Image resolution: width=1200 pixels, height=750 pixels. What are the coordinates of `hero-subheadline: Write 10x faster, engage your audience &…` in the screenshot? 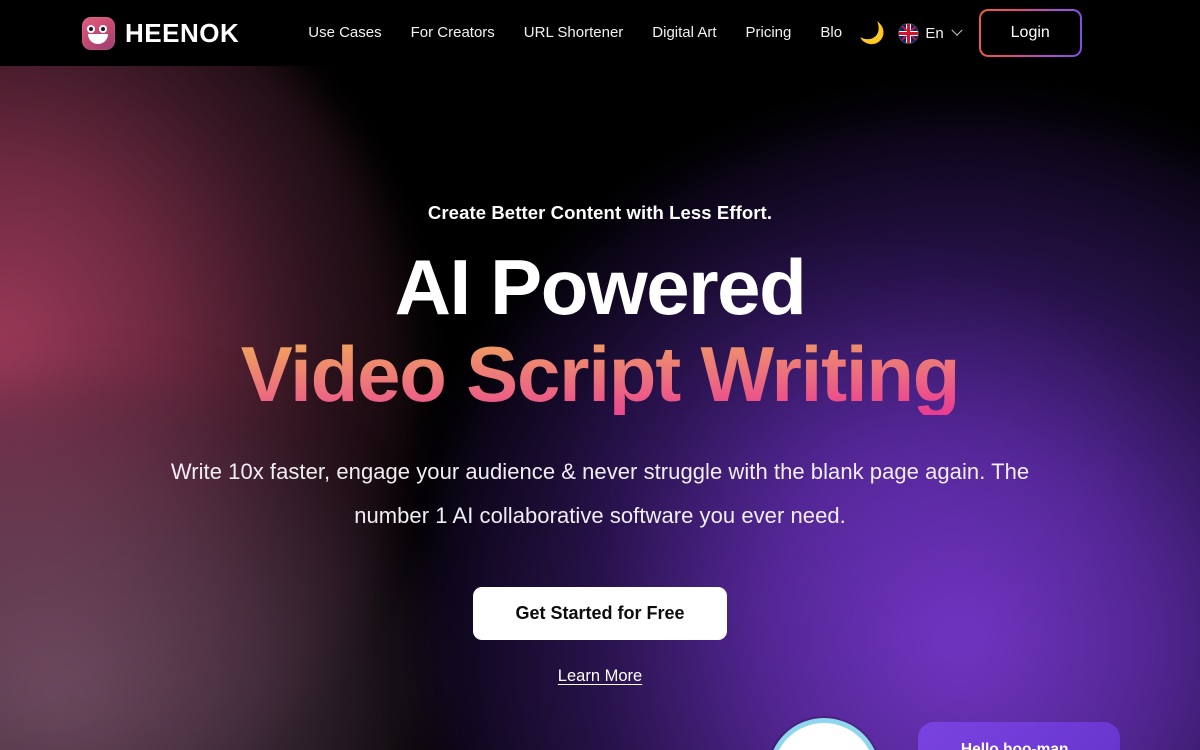 It's located at (600, 493).